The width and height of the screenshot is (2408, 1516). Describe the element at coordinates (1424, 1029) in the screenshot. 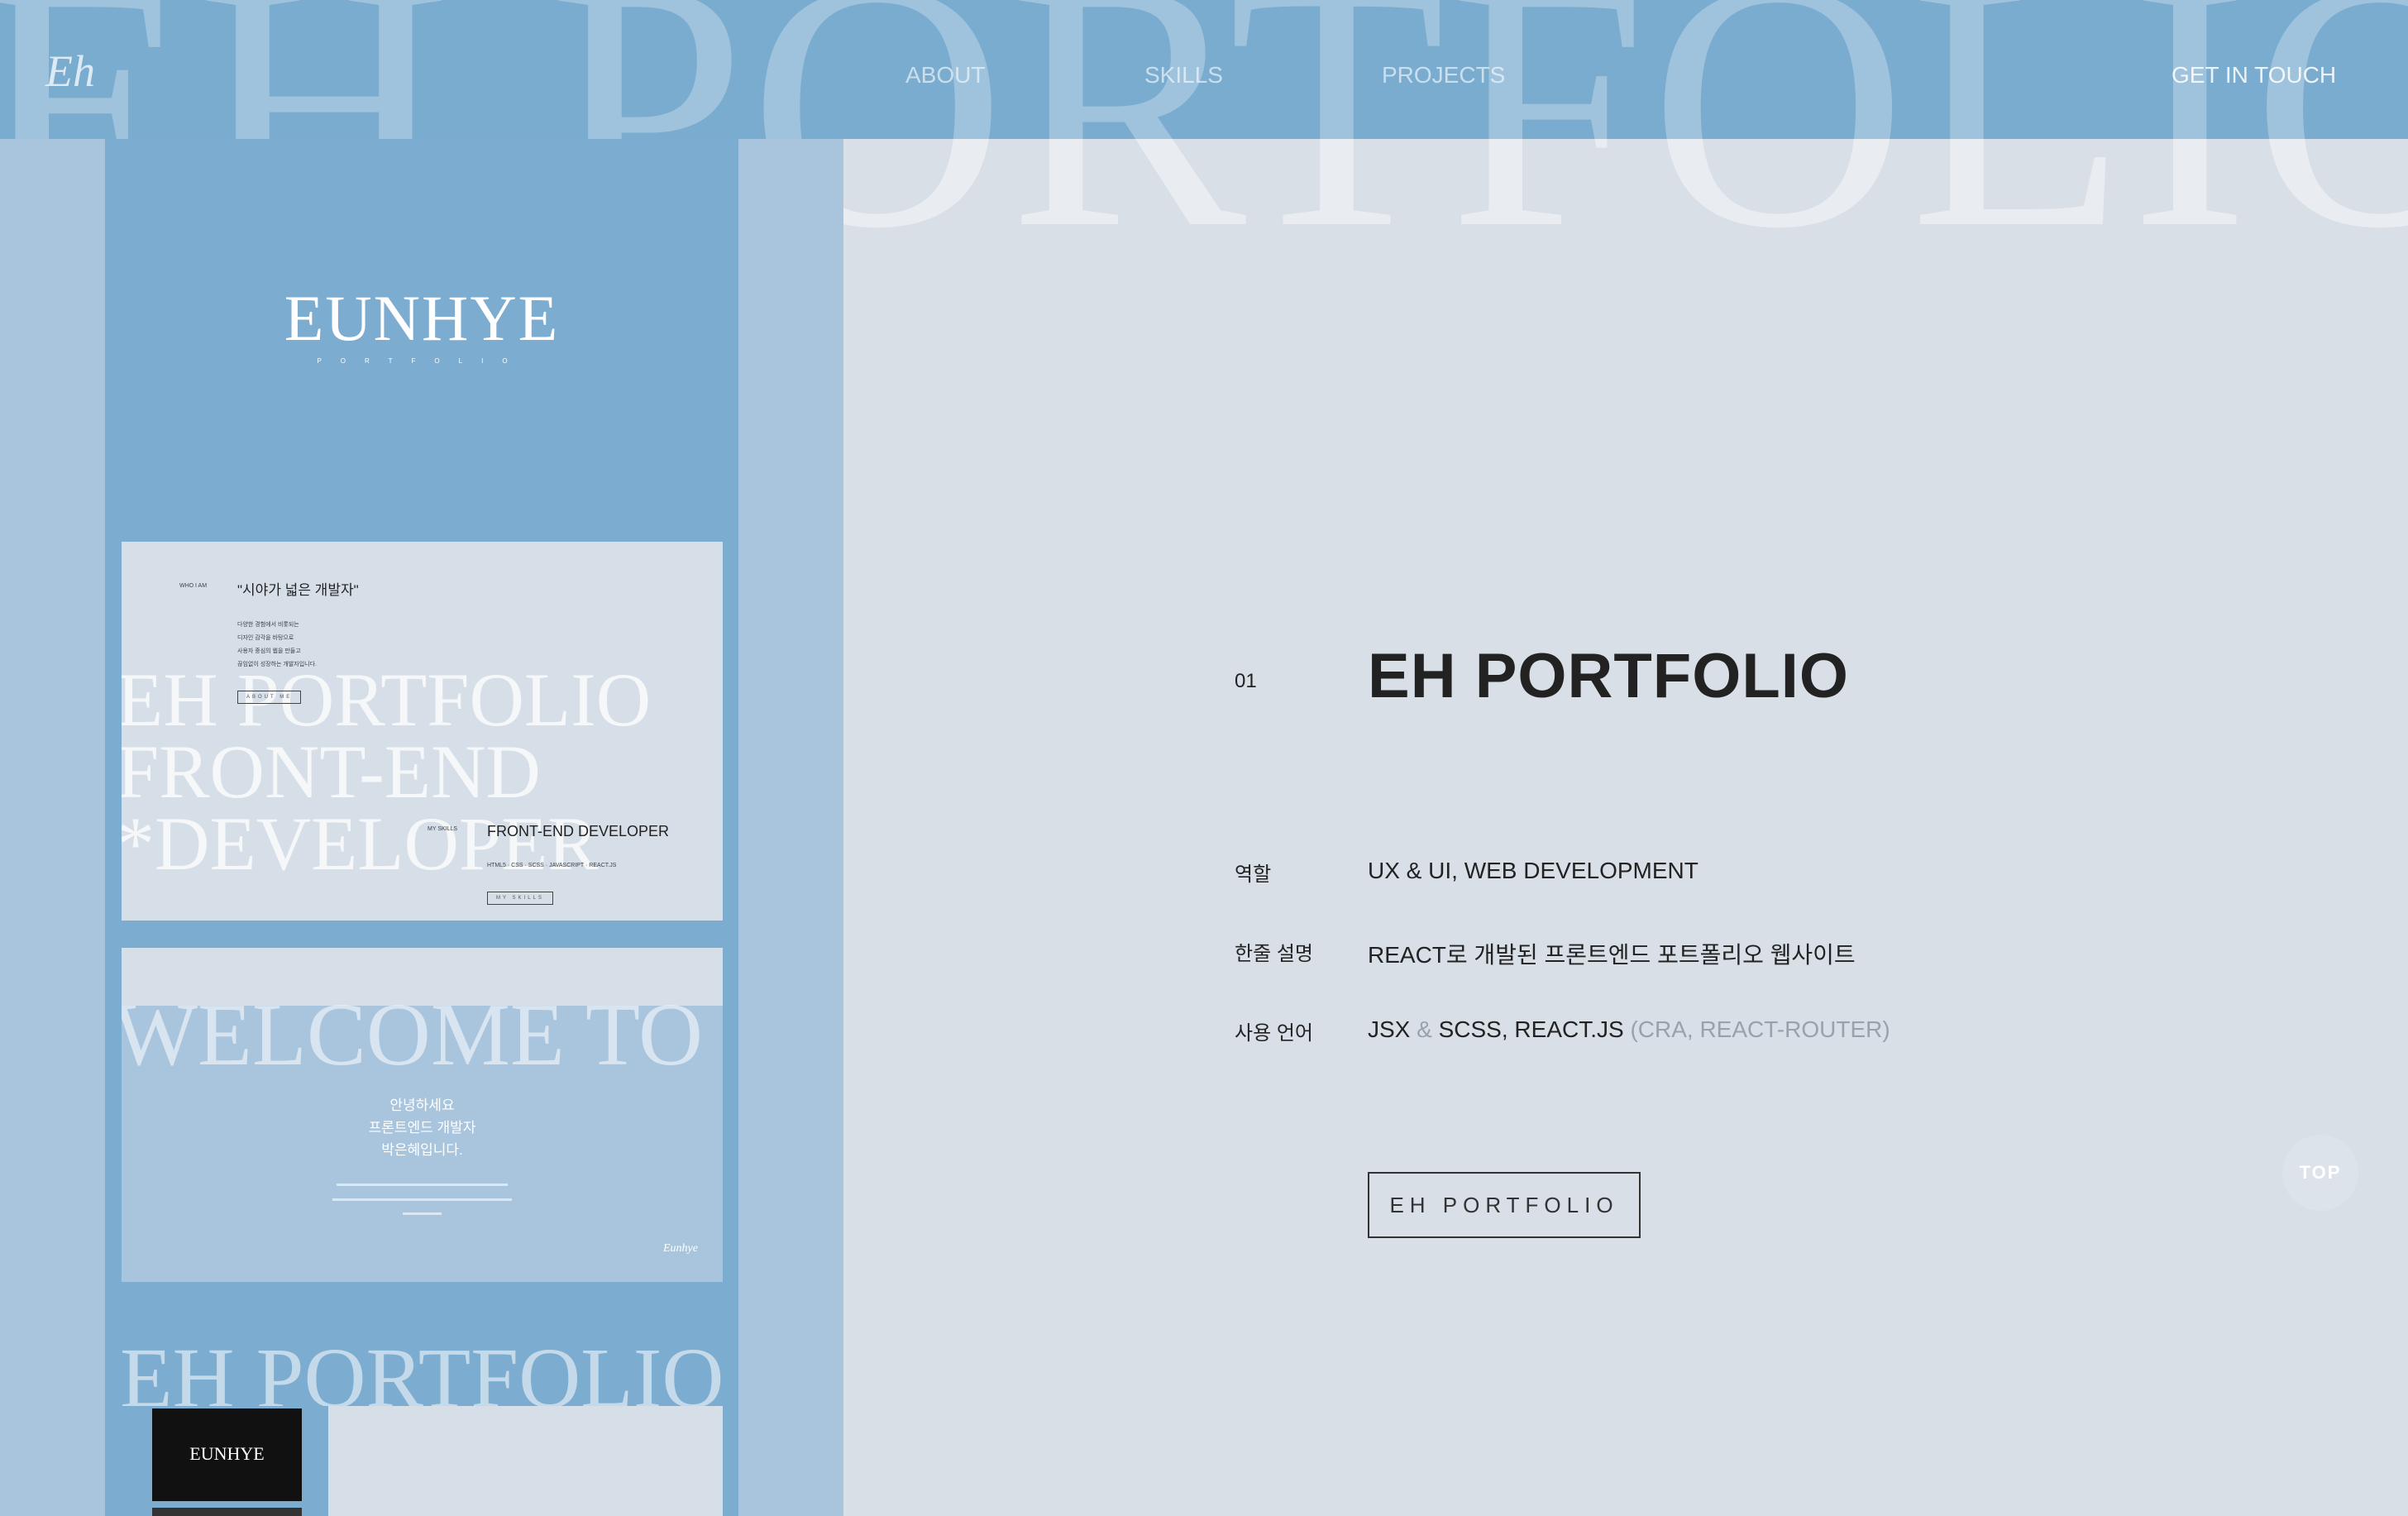

I see `language-amp: &` at that location.